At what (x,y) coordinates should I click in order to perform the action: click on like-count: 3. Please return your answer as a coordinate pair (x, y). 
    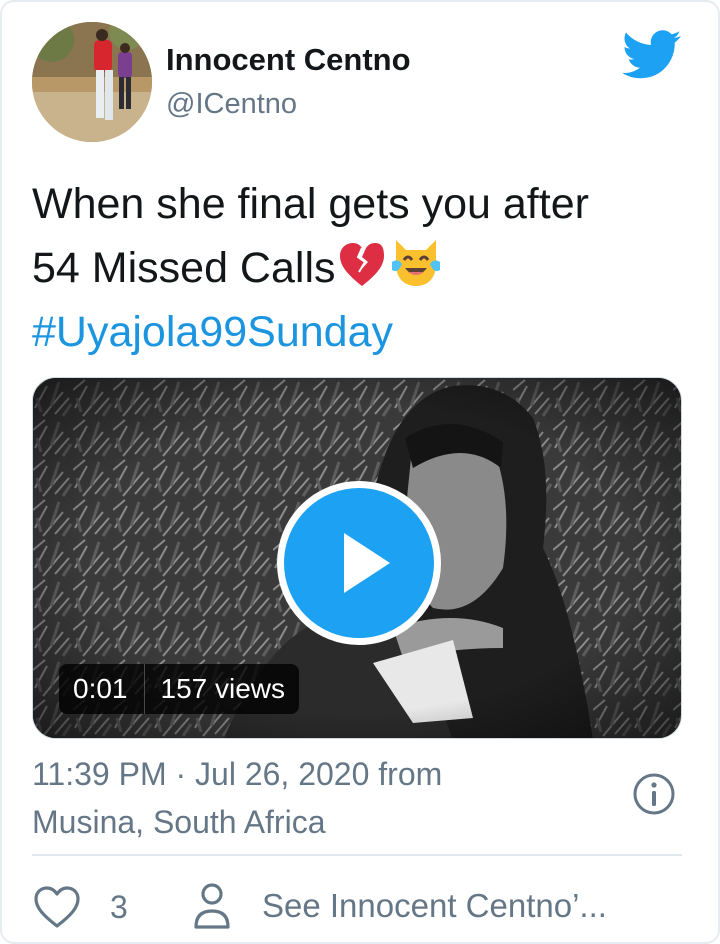
    Looking at the image, I should click on (119, 906).